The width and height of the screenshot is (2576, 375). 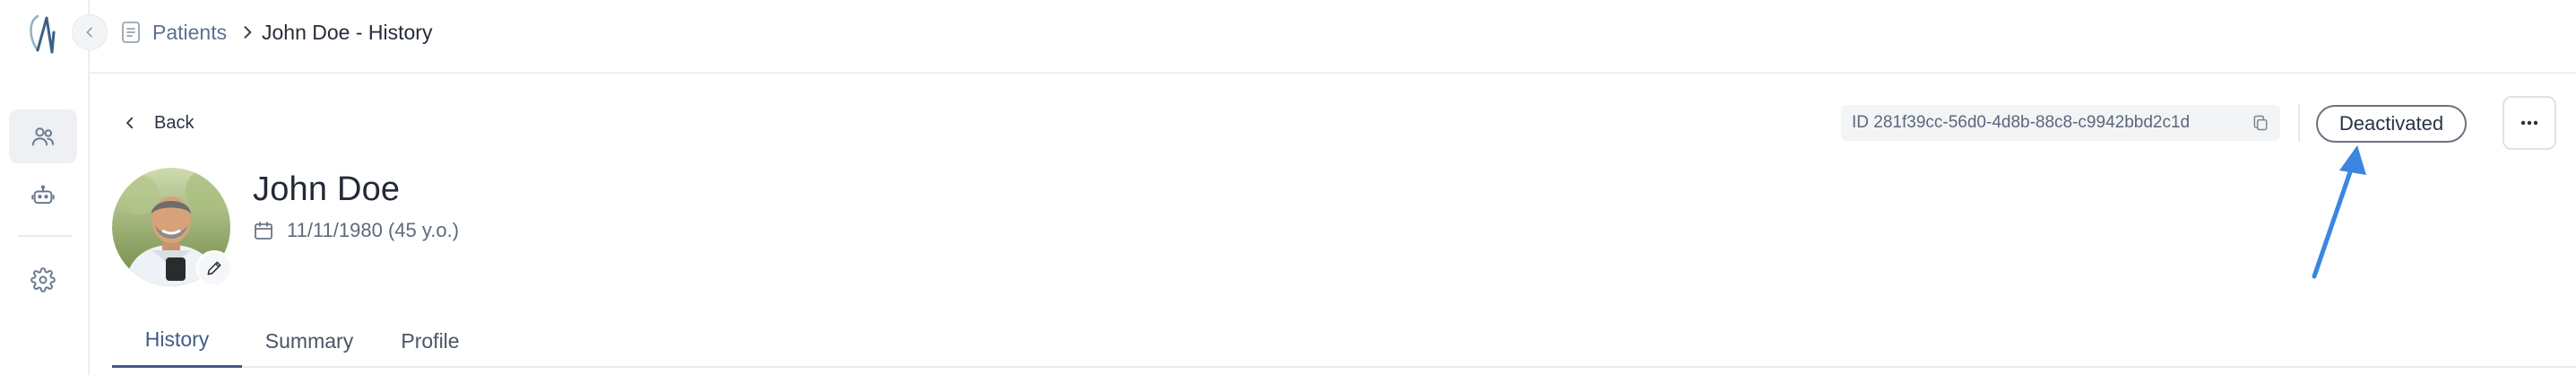 I want to click on back-button: Back, so click(x=158, y=123).